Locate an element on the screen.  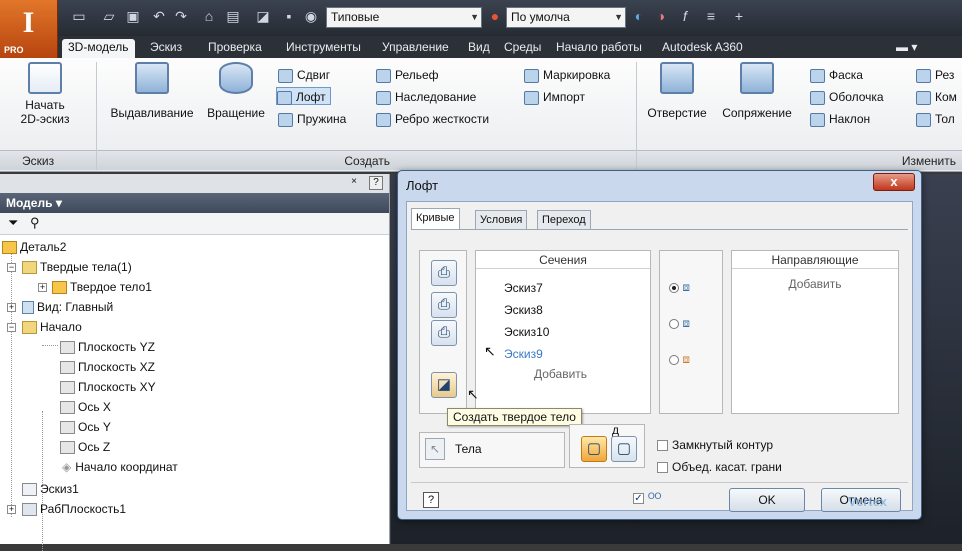
move-icon: ⎙ is located at coordinates (444, 305).